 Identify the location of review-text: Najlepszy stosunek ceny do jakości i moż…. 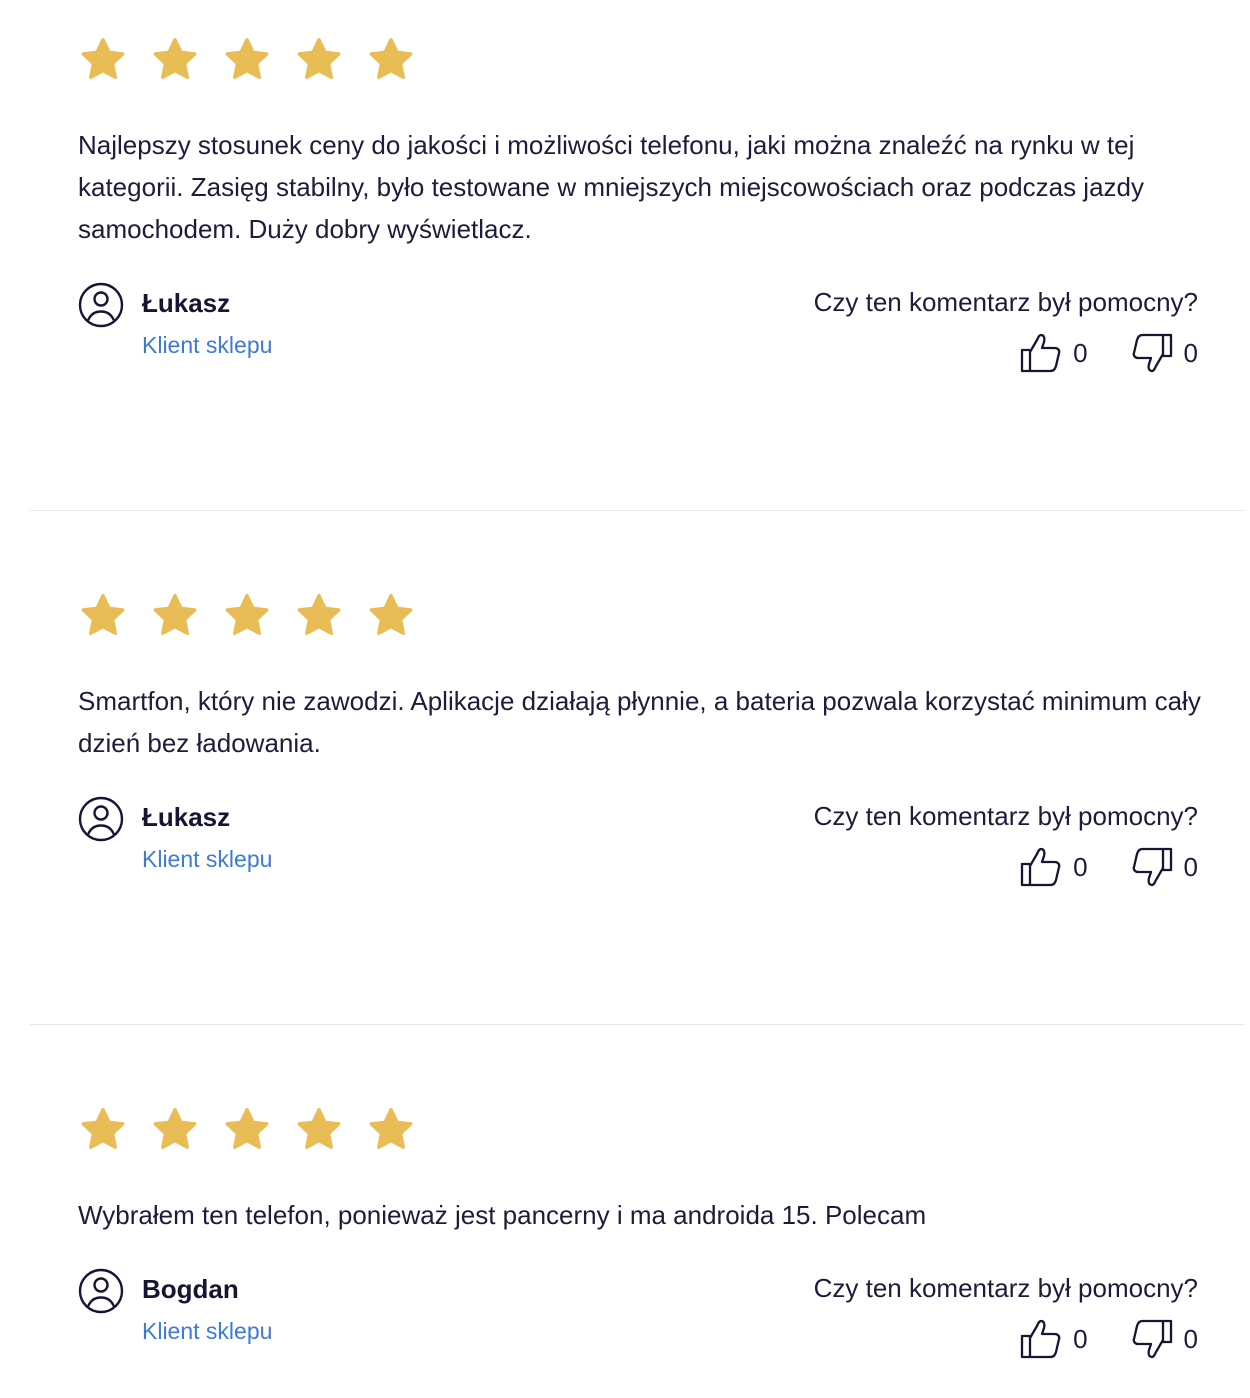
(611, 187).